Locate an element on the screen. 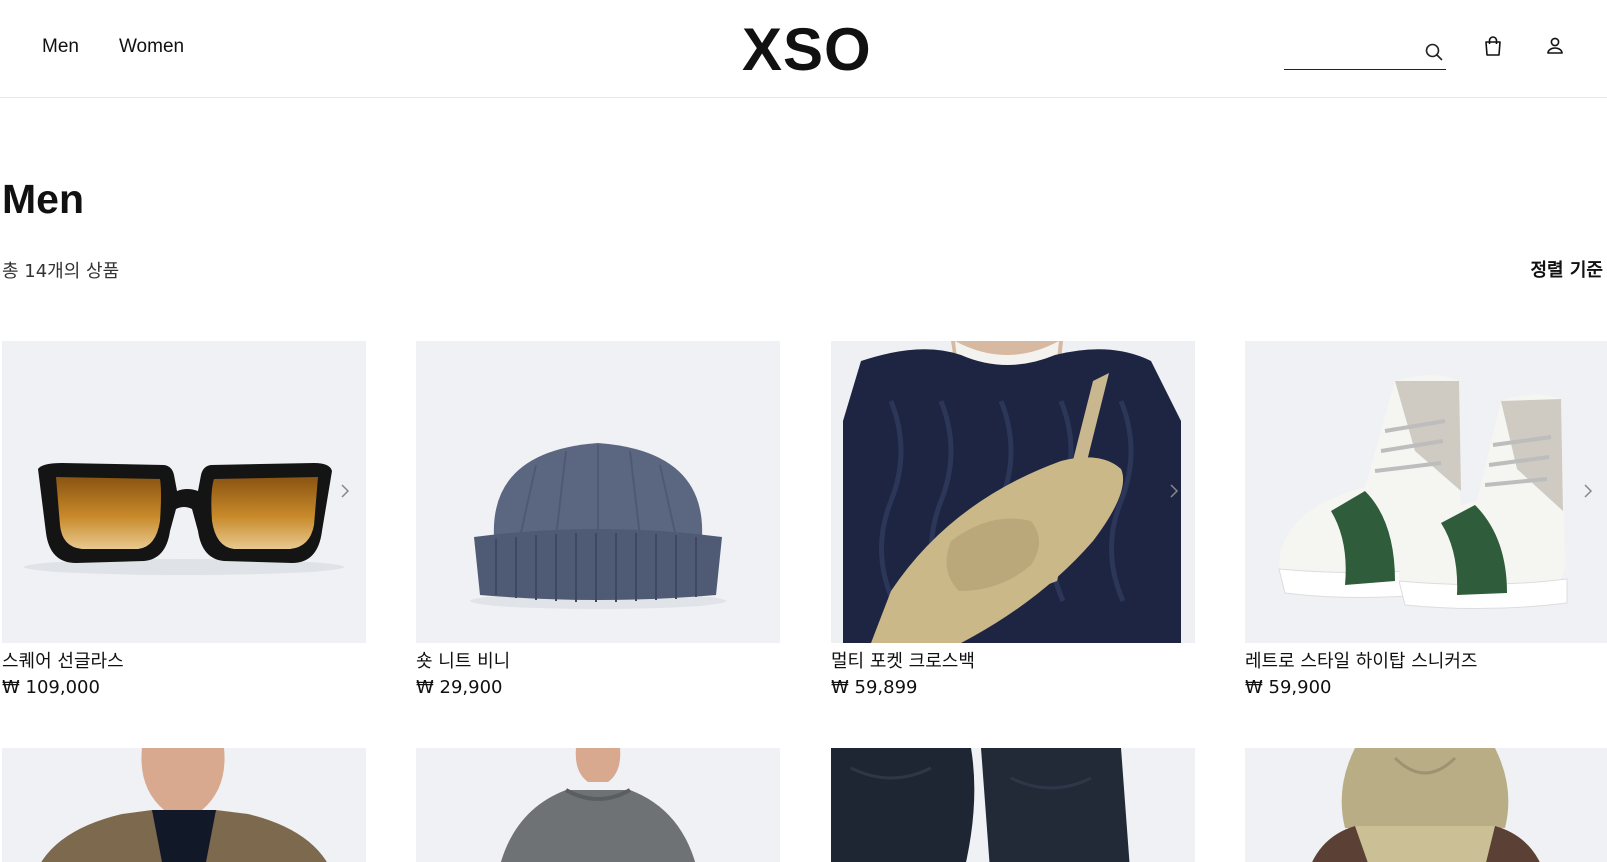 This screenshot has height=862, width=1607. nav-women: Women is located at coordinates (151, 47).